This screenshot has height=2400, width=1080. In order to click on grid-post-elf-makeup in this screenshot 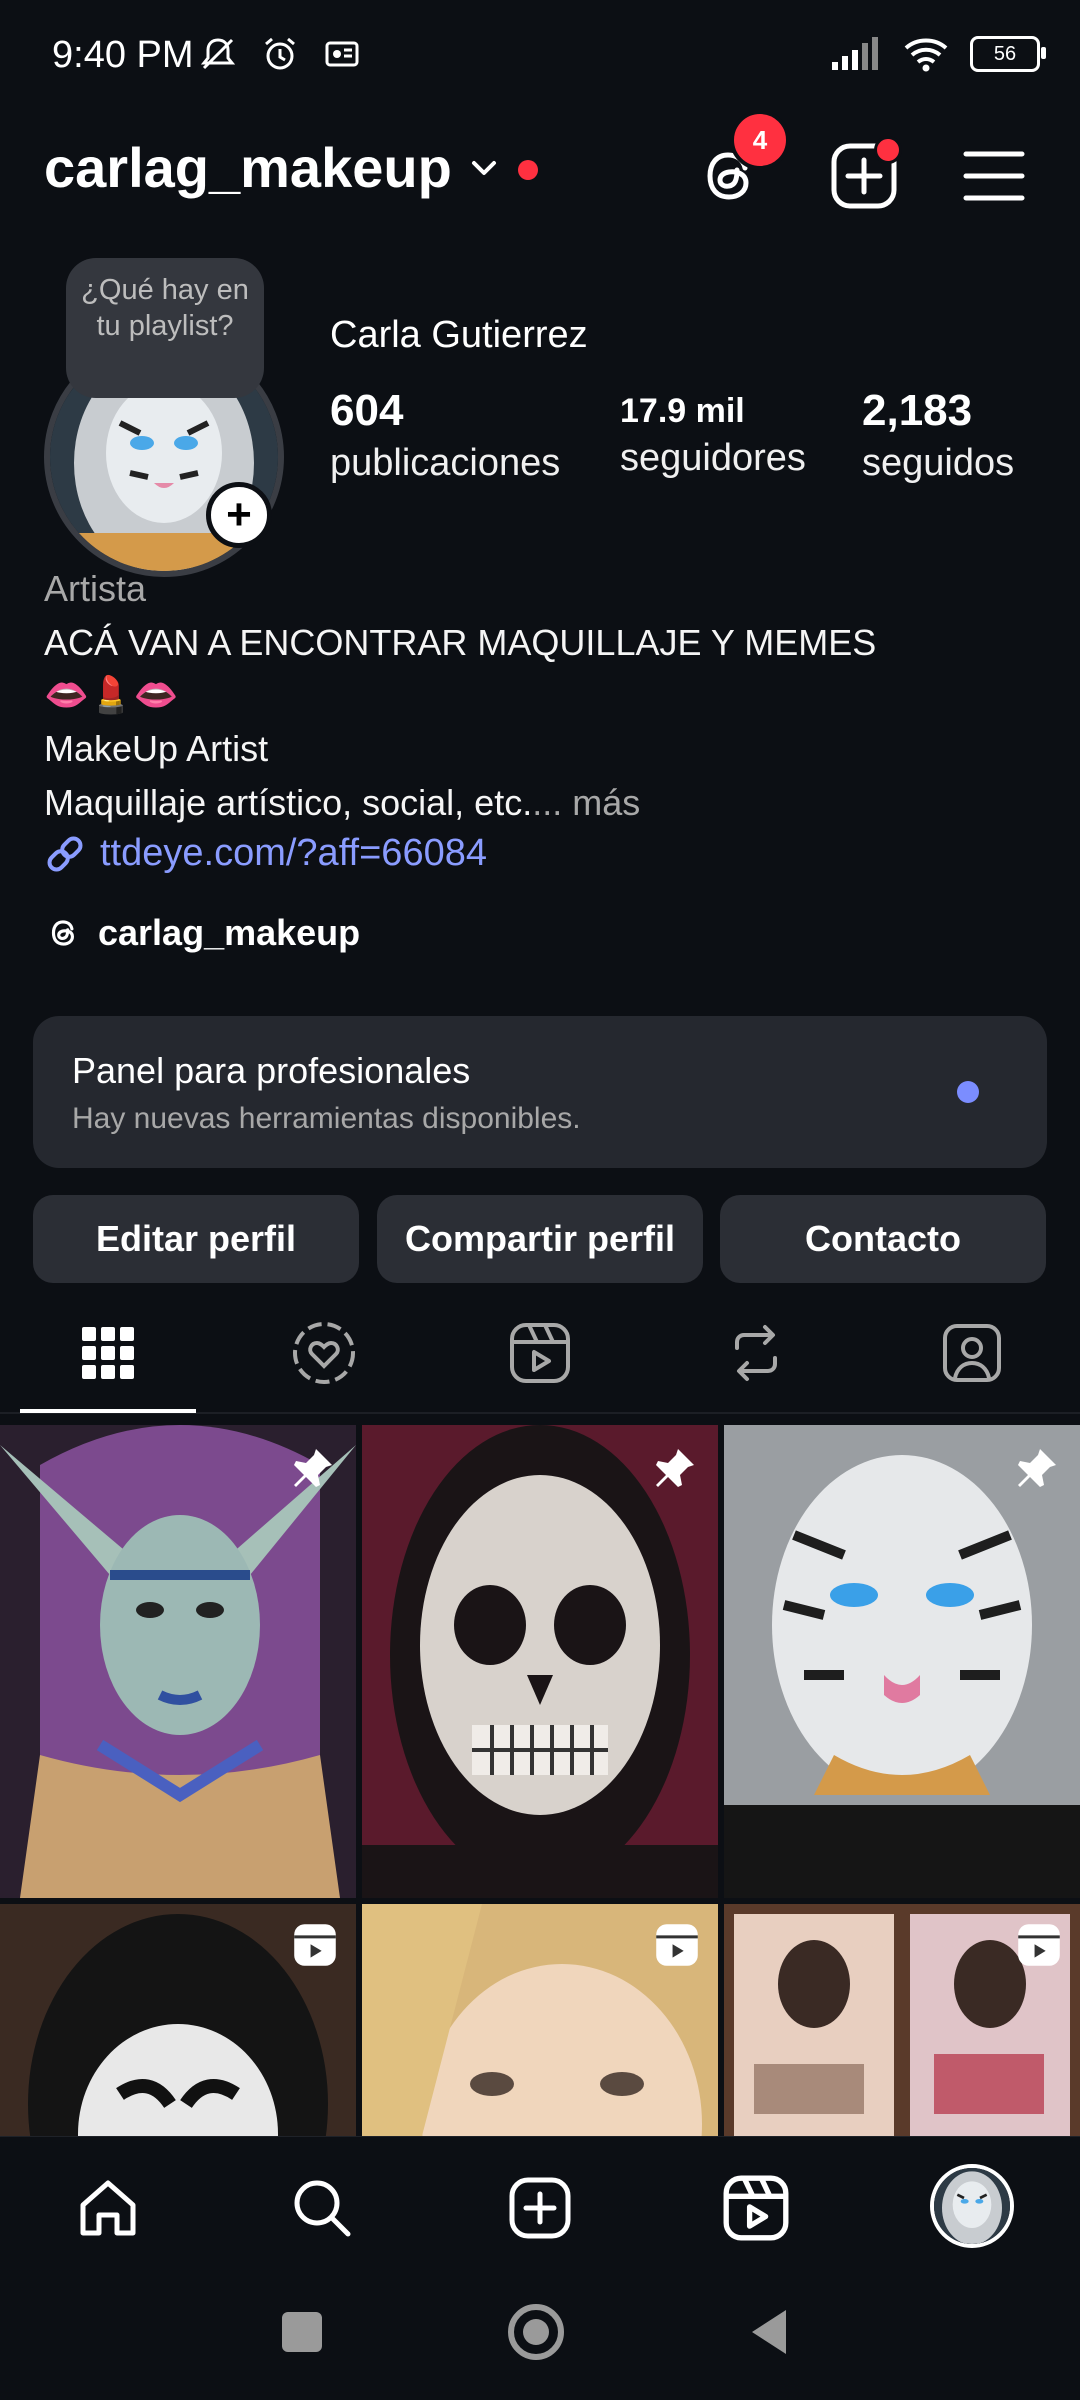, I will do `click(178, 1661)`.